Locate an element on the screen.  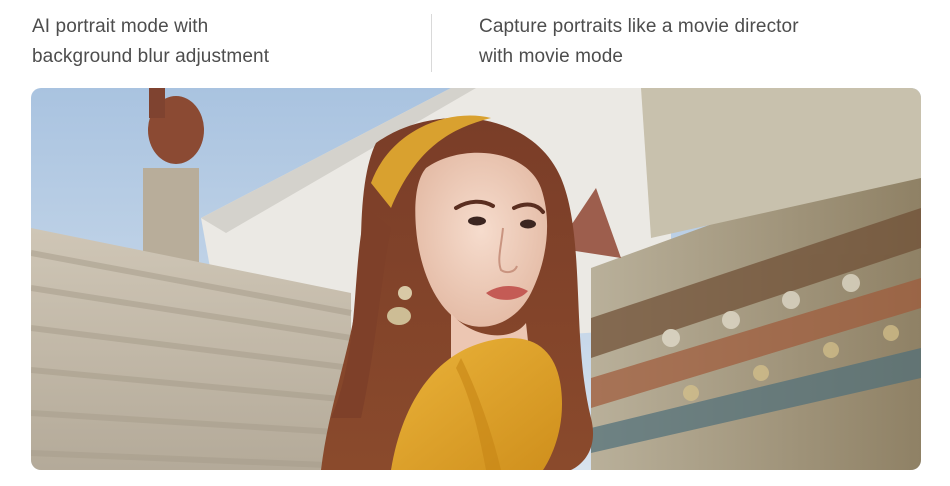
feature-divider is located at coordinates (431, 43).